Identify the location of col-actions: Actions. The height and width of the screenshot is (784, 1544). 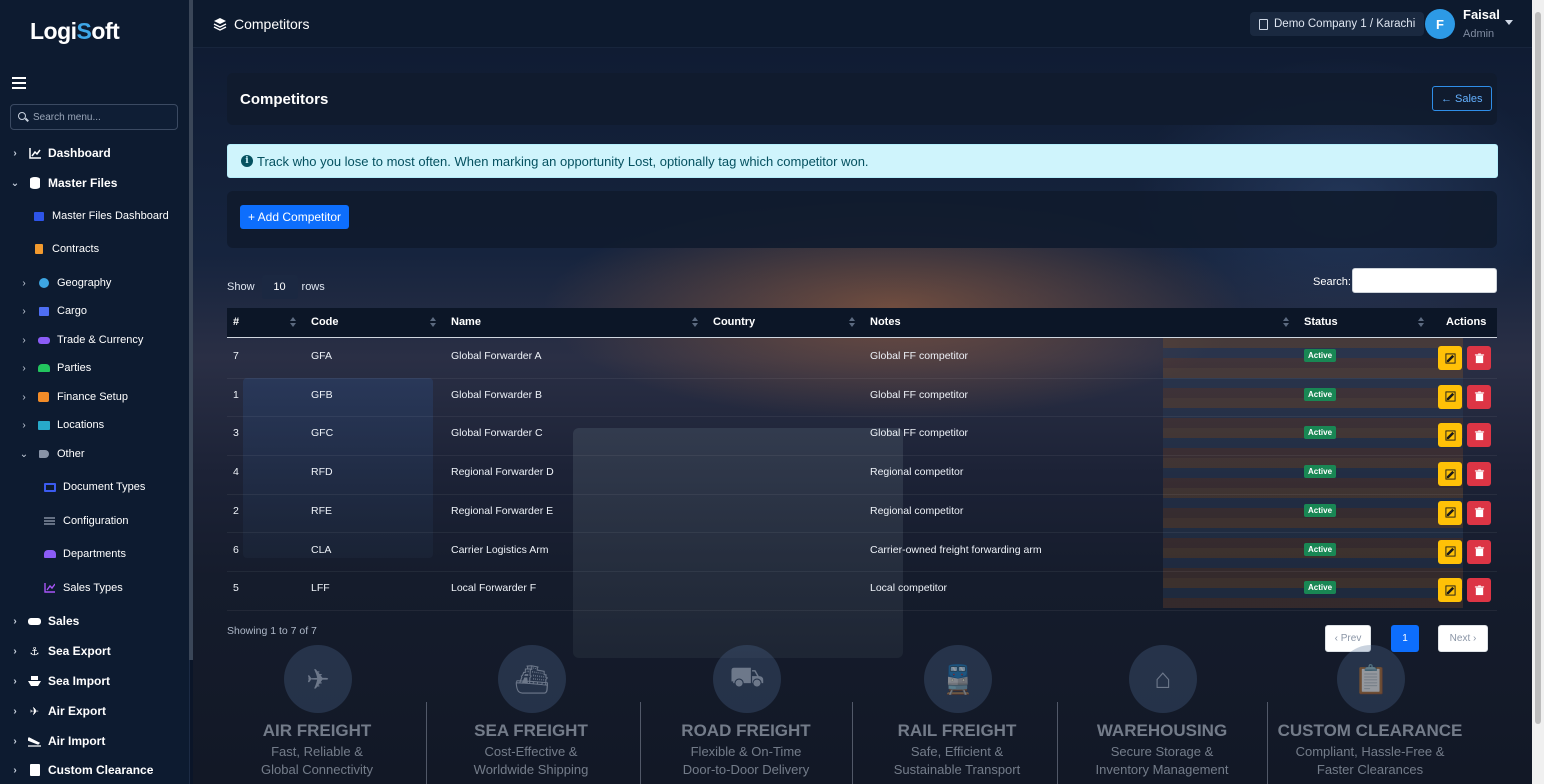
(1466, 322).